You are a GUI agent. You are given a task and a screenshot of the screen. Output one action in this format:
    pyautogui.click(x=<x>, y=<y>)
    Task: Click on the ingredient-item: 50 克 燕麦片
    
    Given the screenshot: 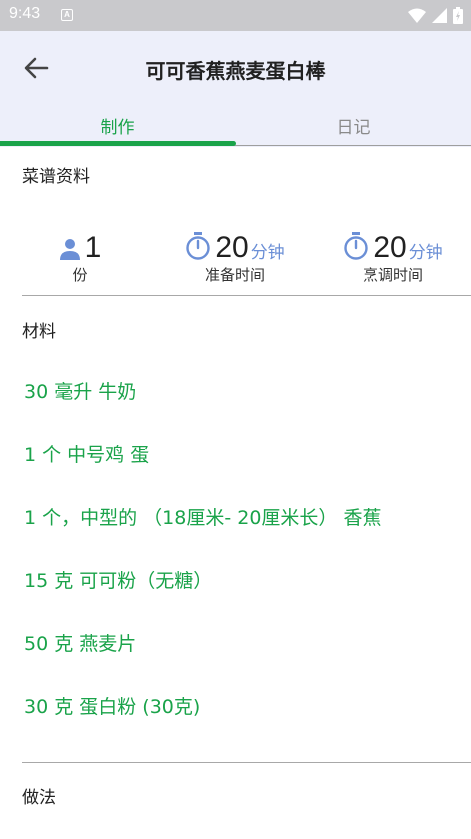 What is the action you would take?
    pyautogui.click(x=80, y=642)
    